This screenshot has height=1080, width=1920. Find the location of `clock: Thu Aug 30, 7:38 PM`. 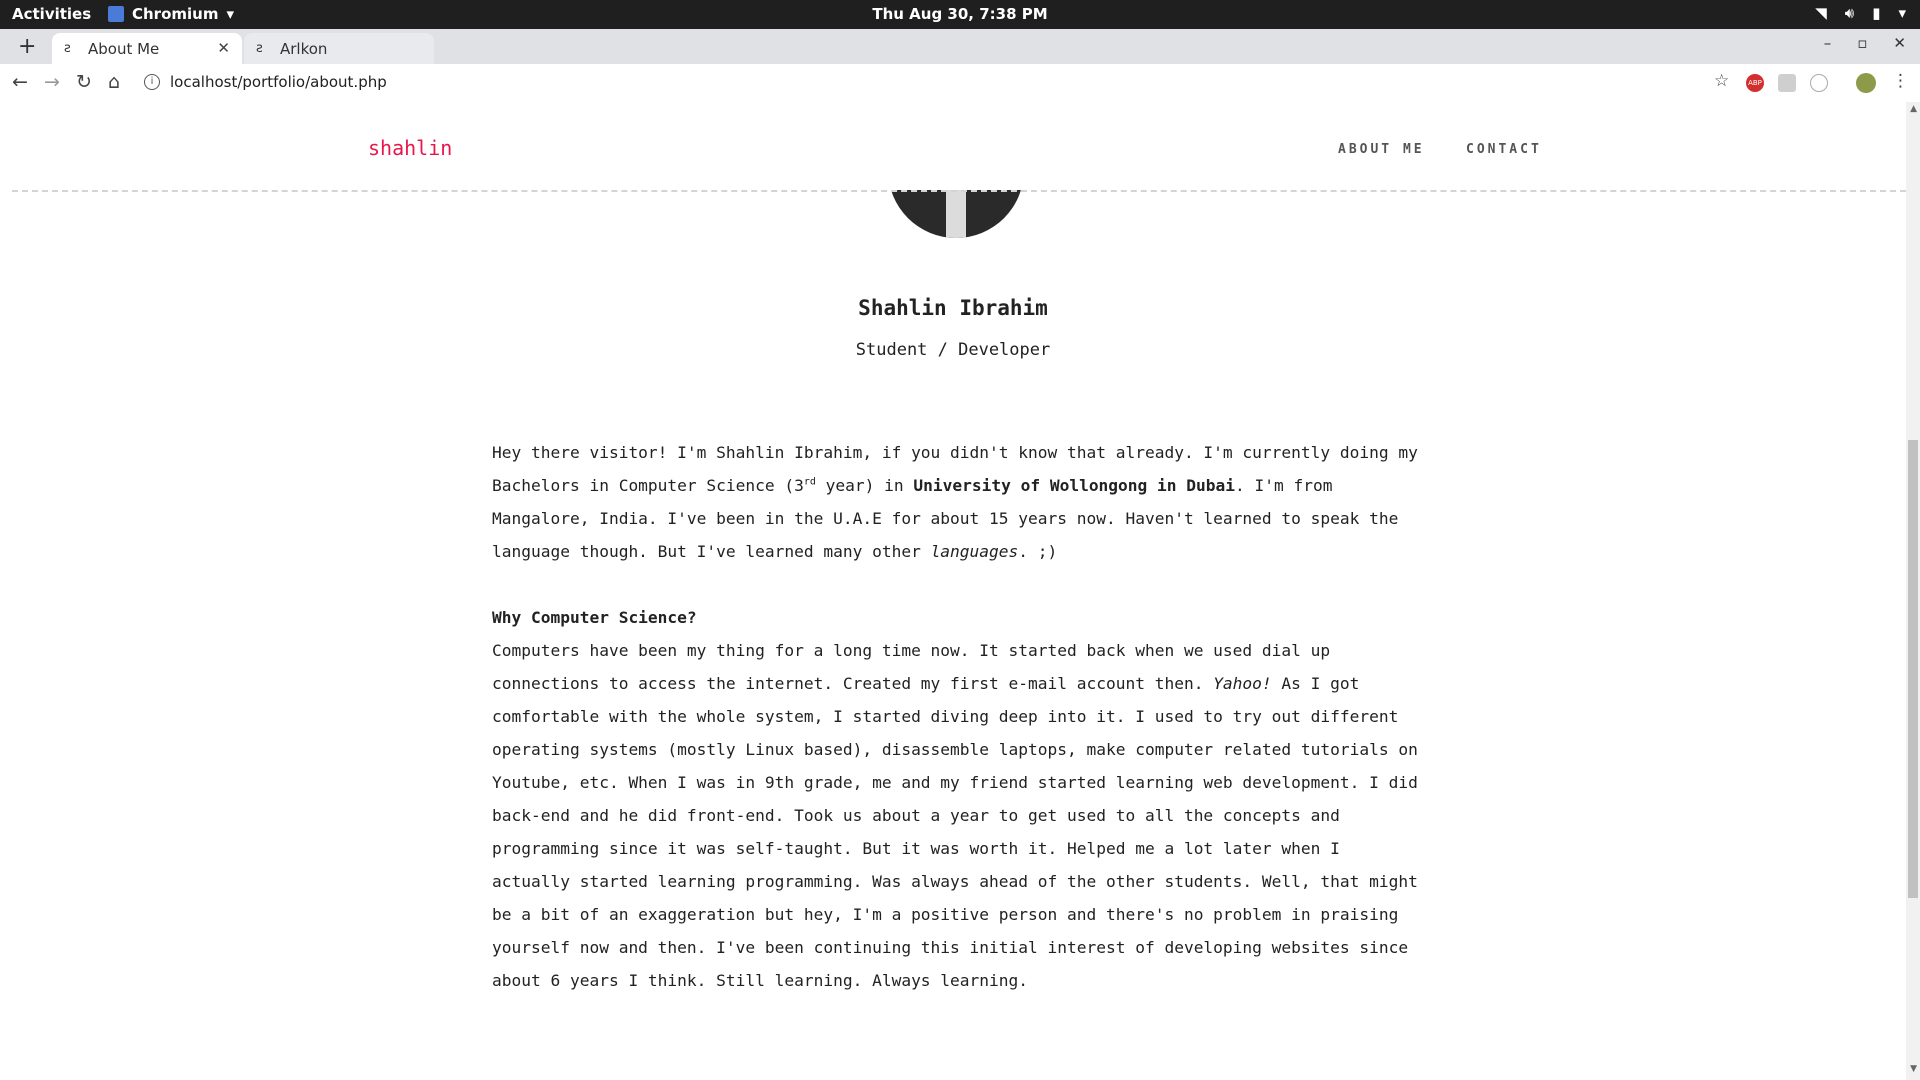

clock: Thu Aug 30, 7:38 PM is located at coordinates (960, 14).